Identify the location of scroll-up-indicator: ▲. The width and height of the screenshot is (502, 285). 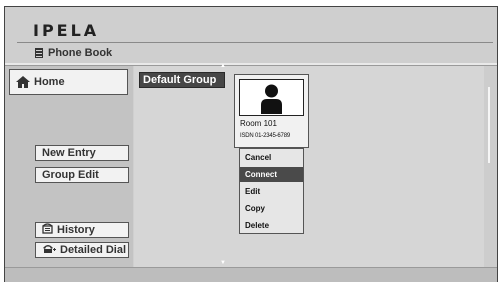
(223, 66).